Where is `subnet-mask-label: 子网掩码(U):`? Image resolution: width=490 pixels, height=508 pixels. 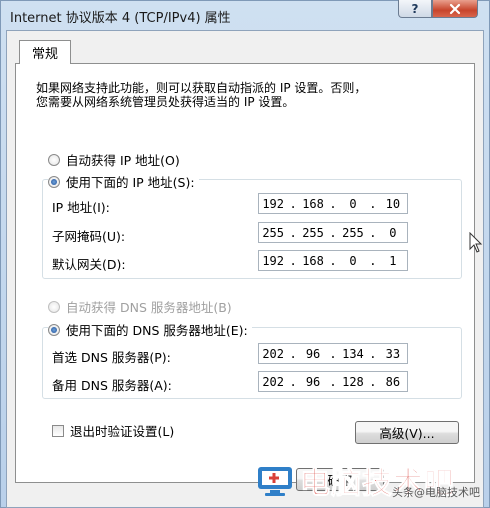 subnet-mask-label: 子网掩码(U): is located at coordinates (89, 236).